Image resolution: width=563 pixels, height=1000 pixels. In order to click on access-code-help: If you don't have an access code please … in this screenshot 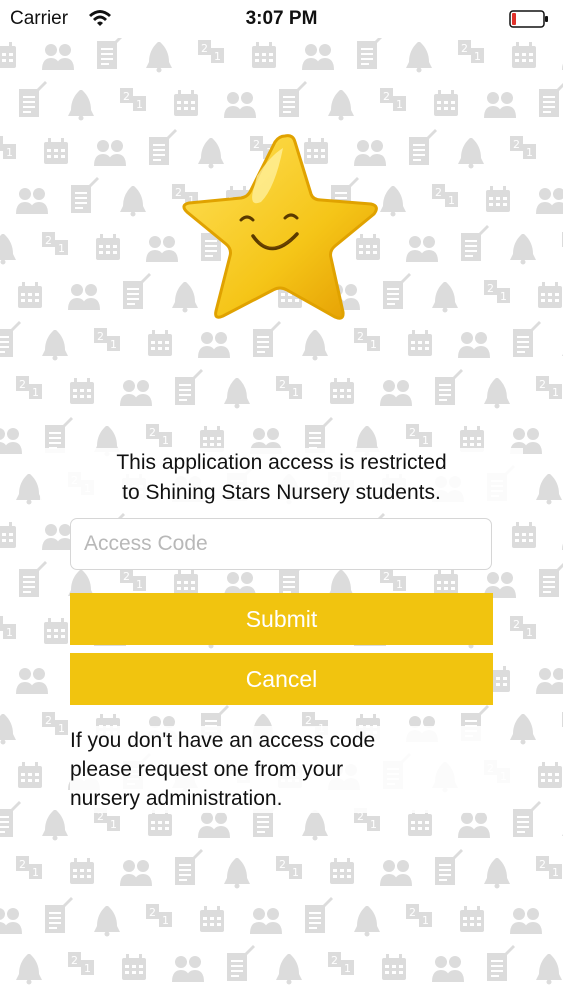, I will do `click(290, 769)`.